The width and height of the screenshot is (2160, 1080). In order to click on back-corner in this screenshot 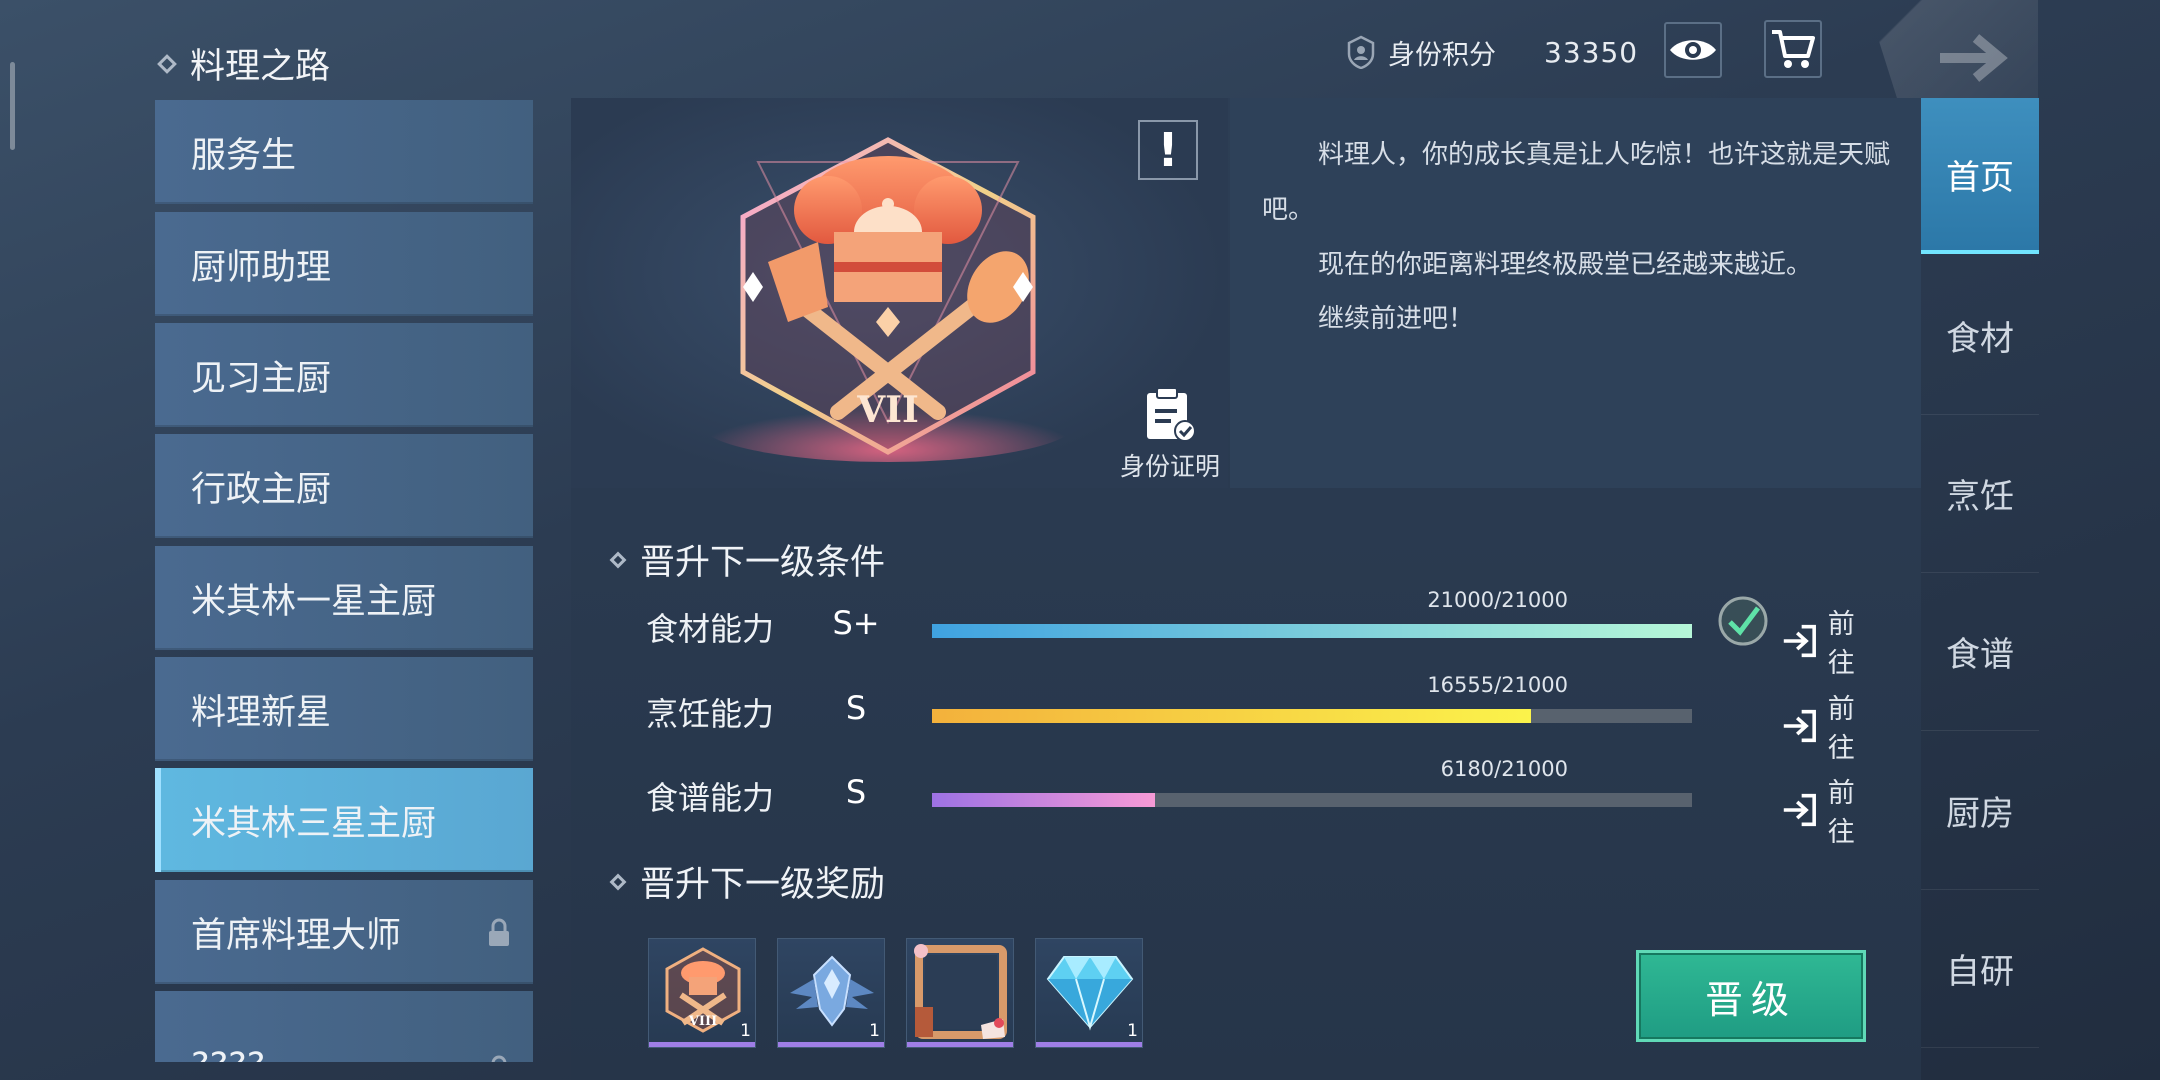, I will do `click(1952, 49)`.